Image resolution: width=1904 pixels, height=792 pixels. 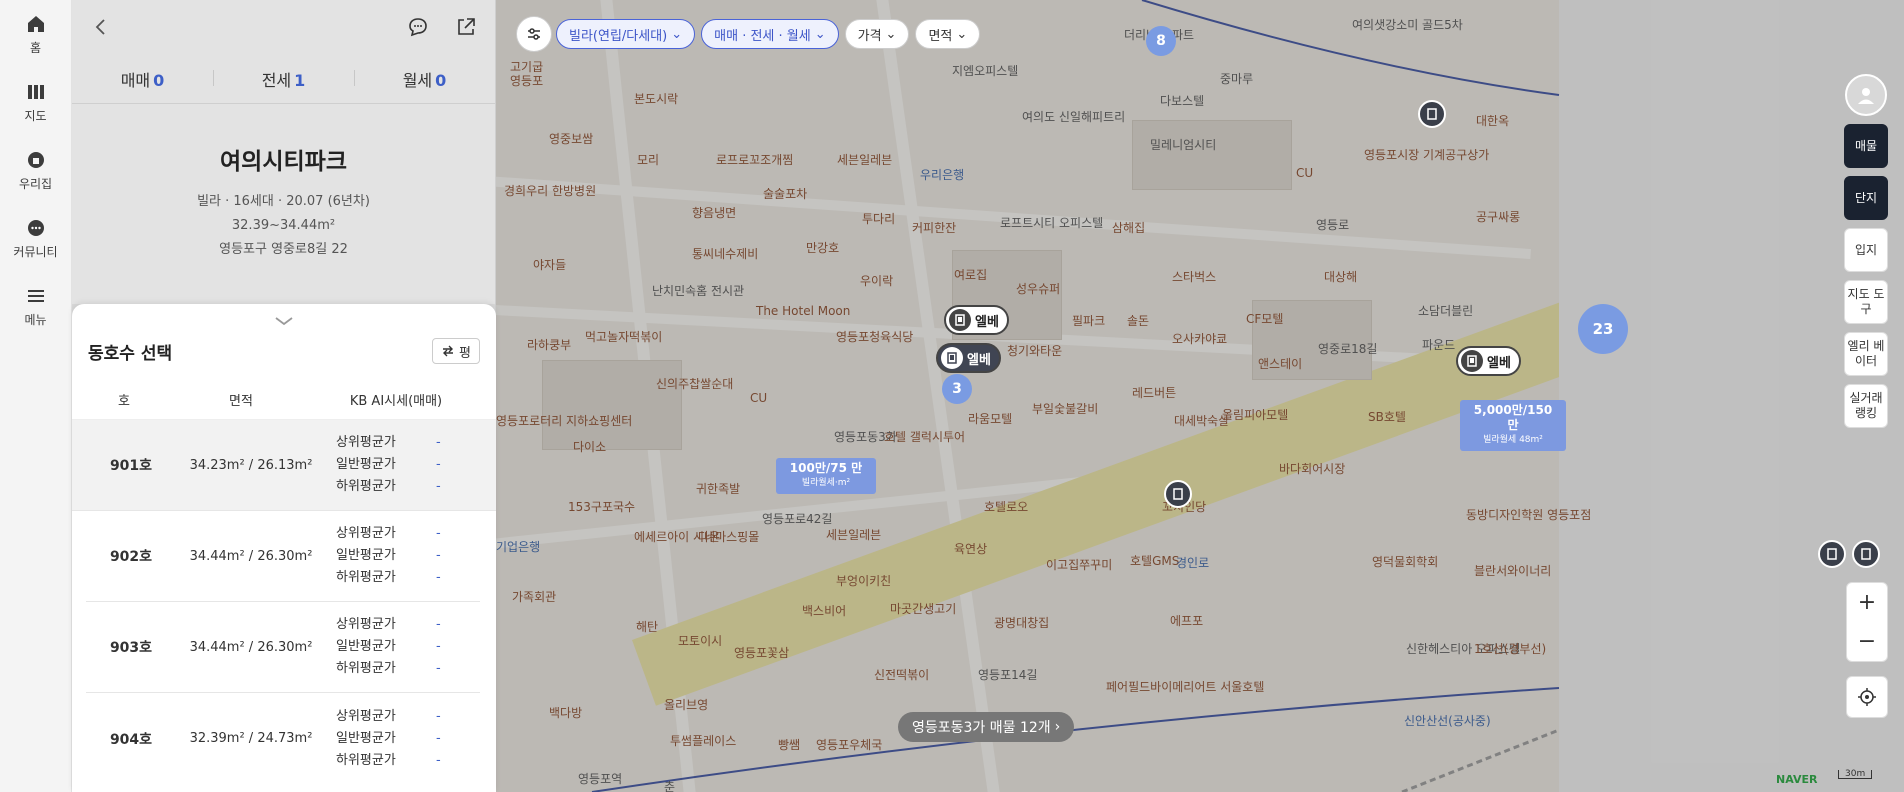 I want to click on map-label: 영중보쌈, so click(x=571, y=139).